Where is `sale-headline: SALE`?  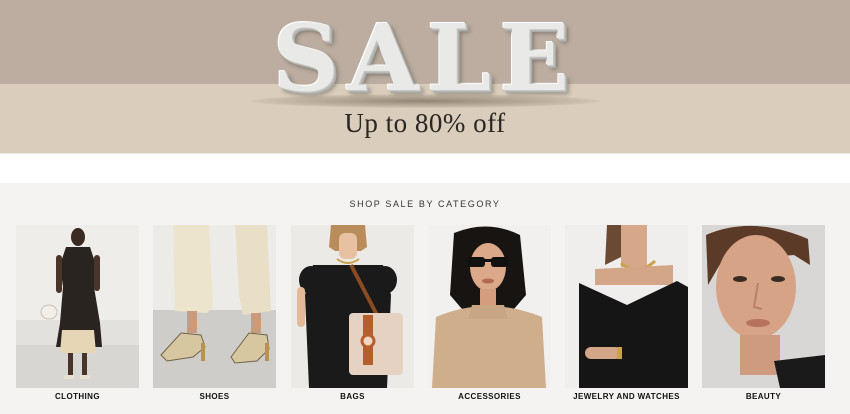
sale-headline: SALE is located at coordinates (425, 58).